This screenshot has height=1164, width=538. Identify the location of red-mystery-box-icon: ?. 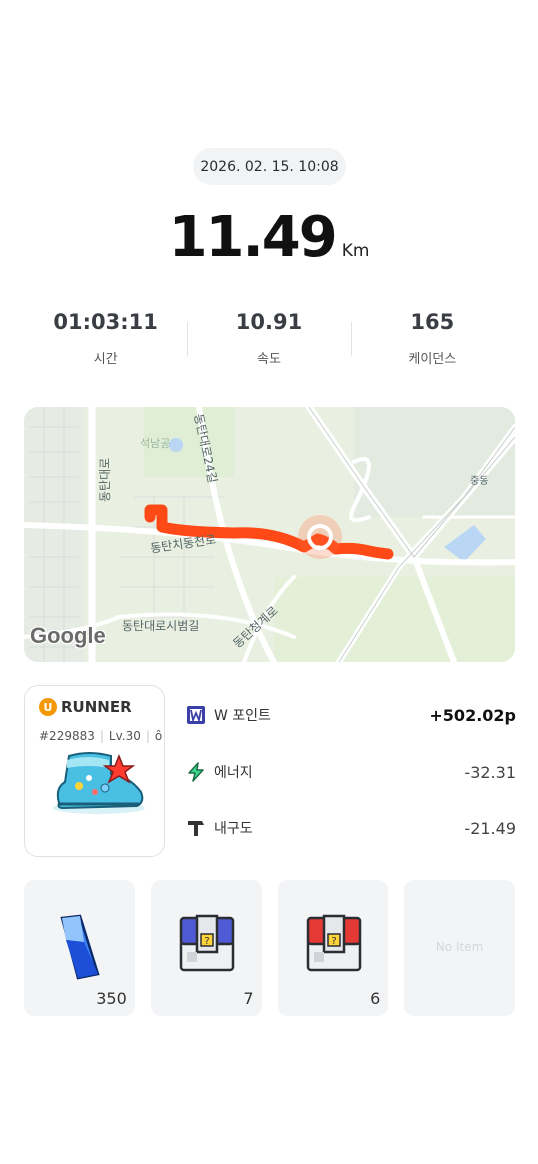
(333, 943).